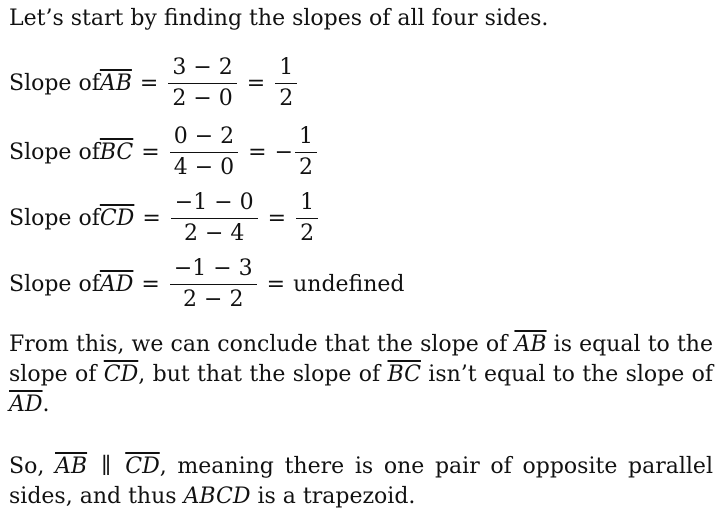  I want to click on slope-equation-cd: Slope of CD = −1 − 0 2 − 4 = 1 2, so click(164, 218).